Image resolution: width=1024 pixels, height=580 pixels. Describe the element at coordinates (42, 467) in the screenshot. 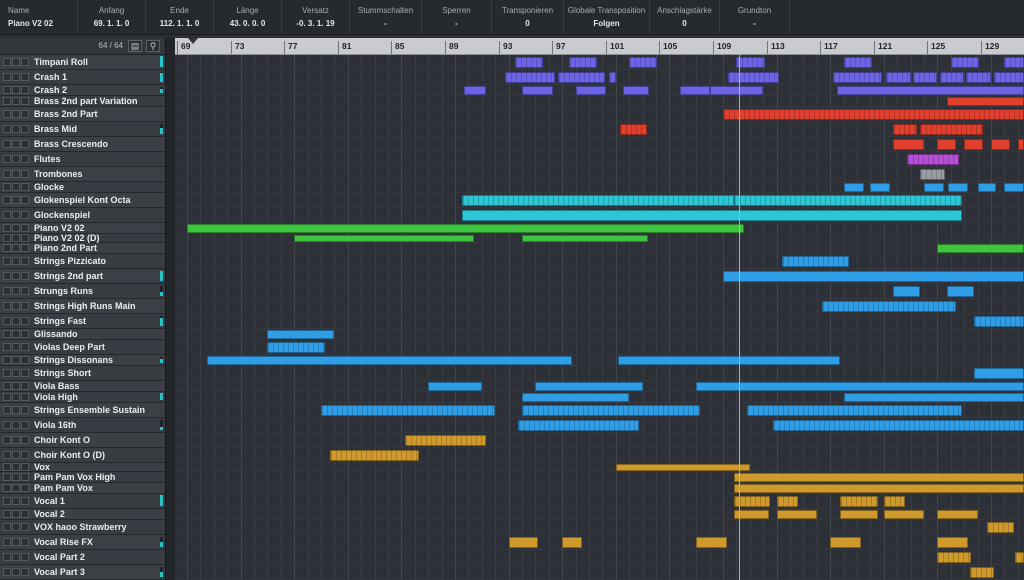

I see `track-name: Vox` at that location.